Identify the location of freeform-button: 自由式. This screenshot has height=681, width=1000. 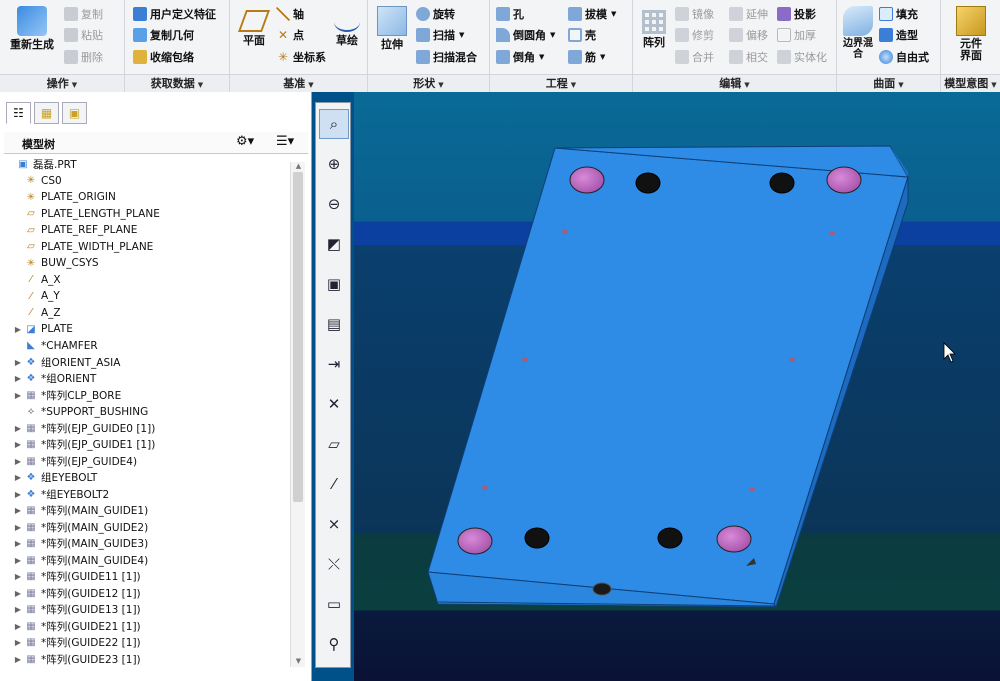
(904, 57).